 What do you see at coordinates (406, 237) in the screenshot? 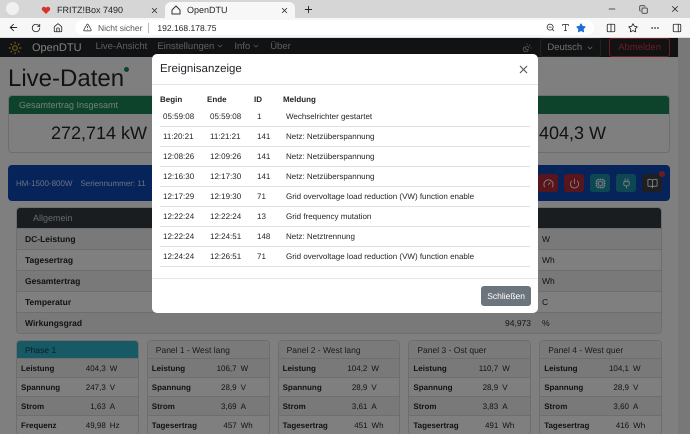
I see `table-cell: Netz: Netztrennung` at bounding box center [406, 237].